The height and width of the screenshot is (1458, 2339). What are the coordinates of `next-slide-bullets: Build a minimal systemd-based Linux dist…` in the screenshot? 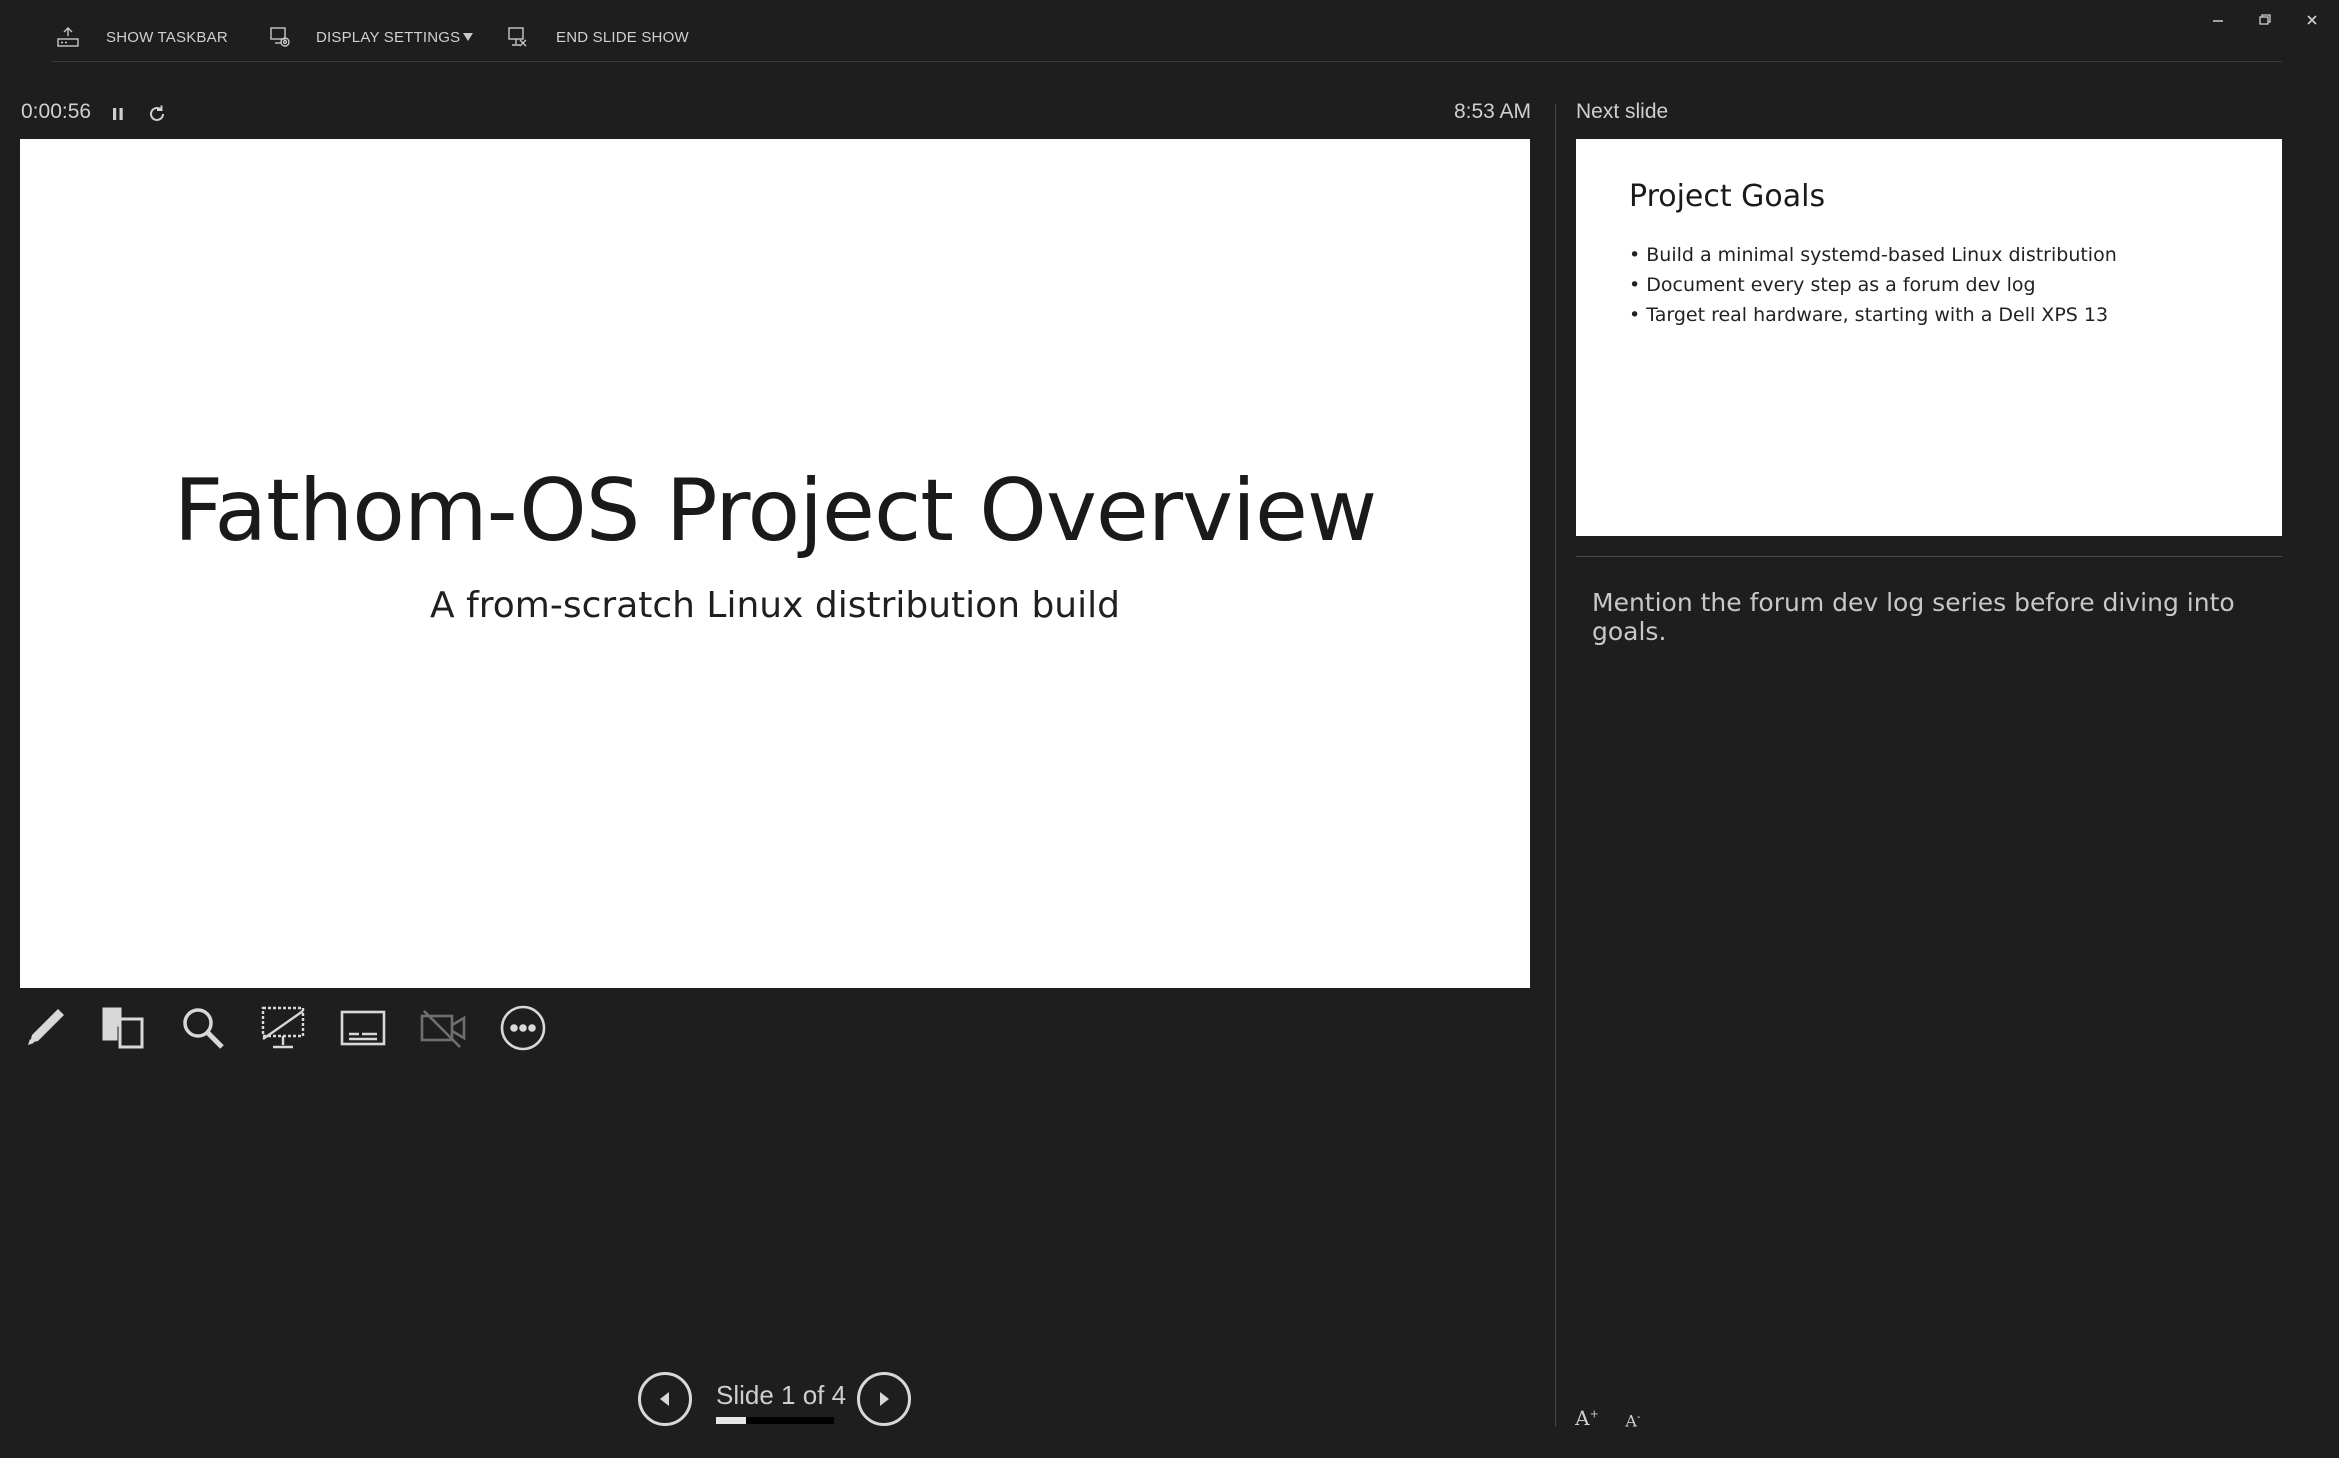 It's located at (1873, 285).